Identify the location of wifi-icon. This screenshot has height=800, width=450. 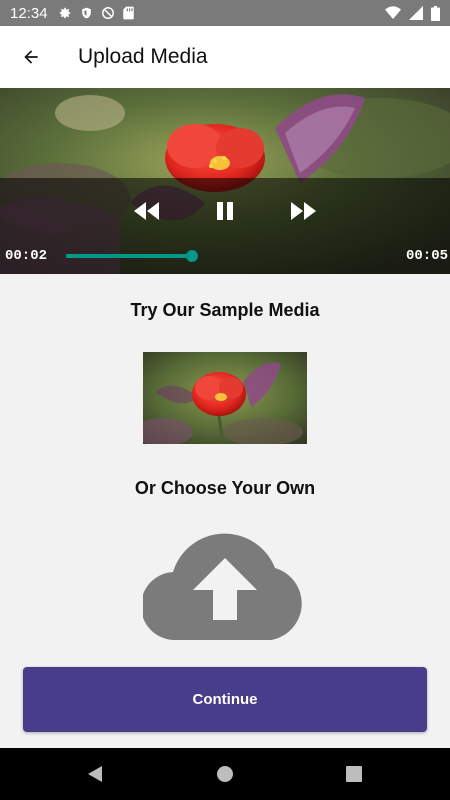
(393, 12).